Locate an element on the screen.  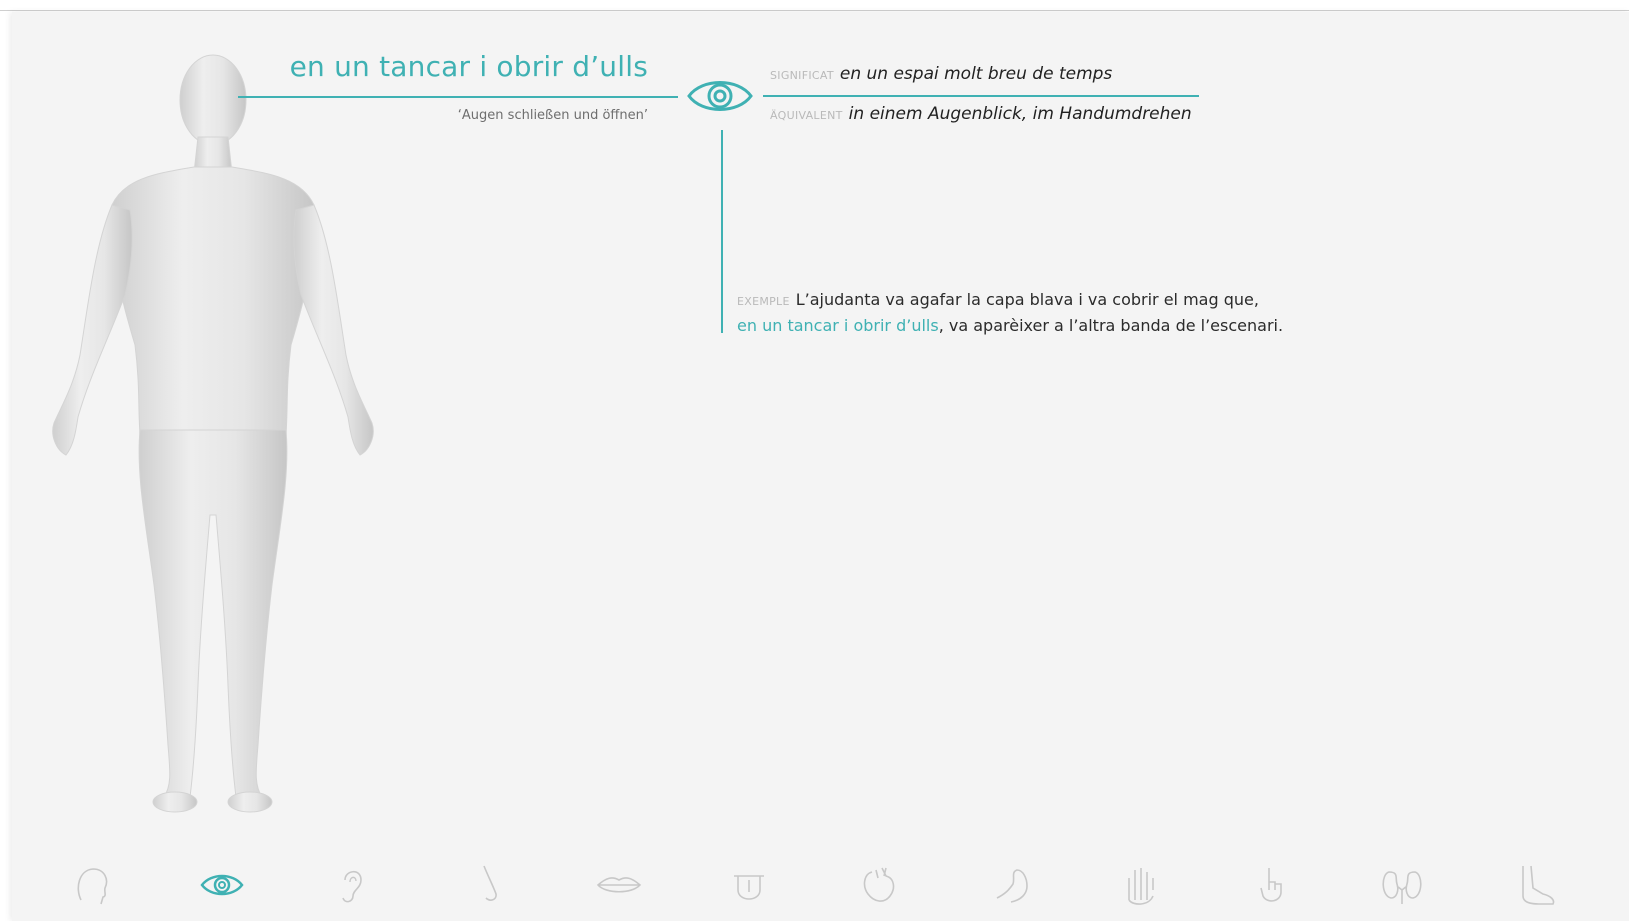
aquivalent-label: ÄQUIVALENT is located at coordinates (806, 115).